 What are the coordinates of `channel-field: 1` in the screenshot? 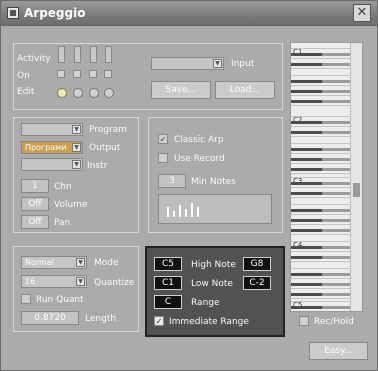 It's located at (35, 186).